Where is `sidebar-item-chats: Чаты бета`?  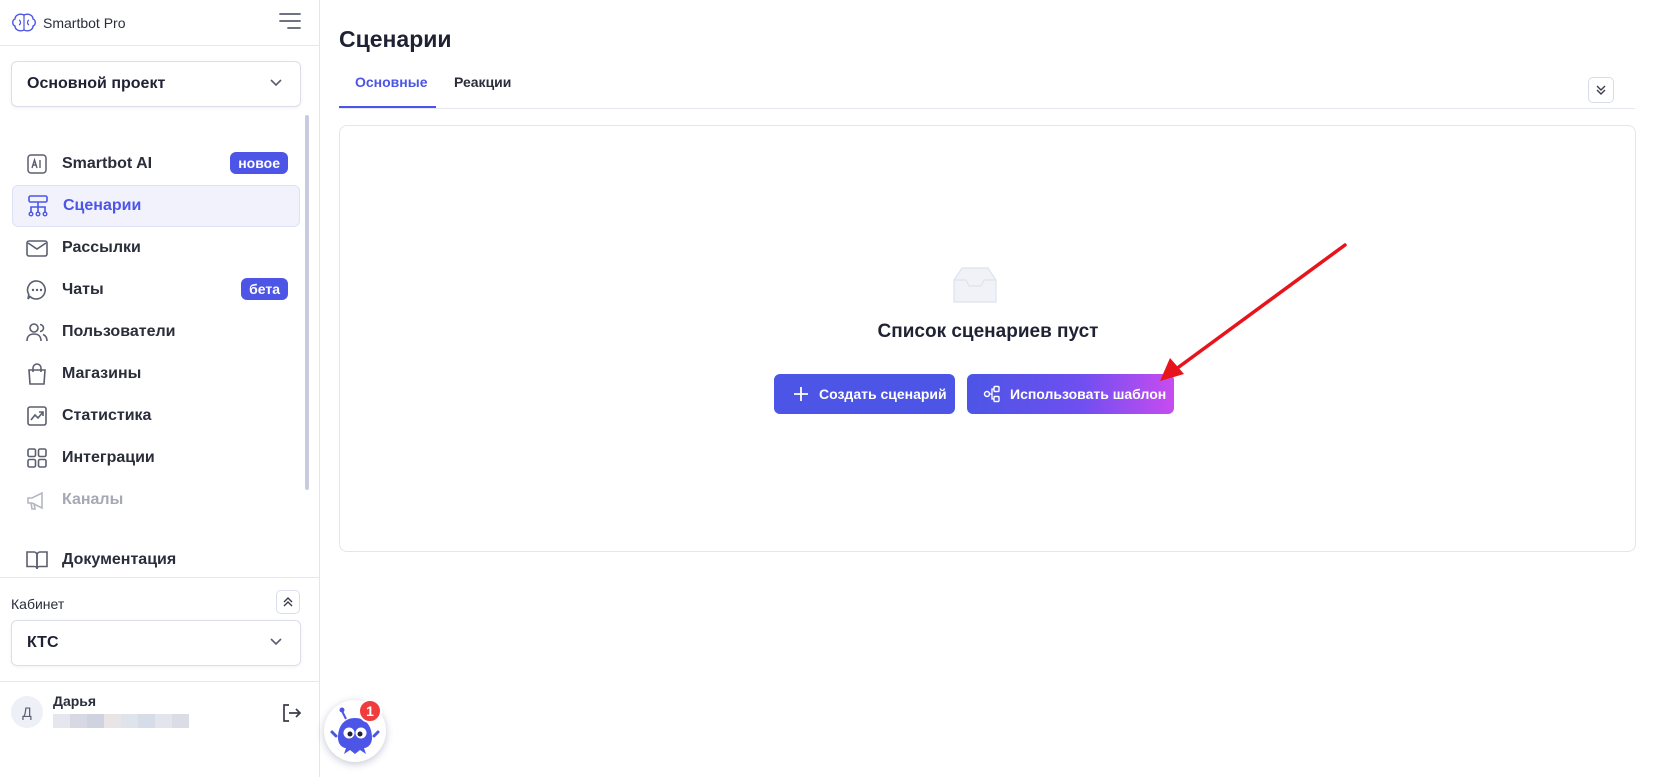 sidebar-item-chats: Чаты бета is located at coordinates (156, 290).